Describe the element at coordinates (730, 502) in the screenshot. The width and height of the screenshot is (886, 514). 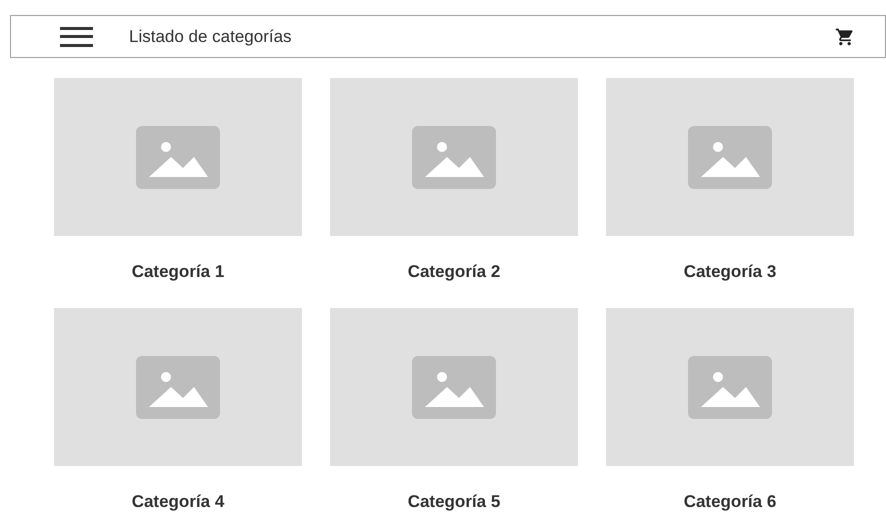
I see `category-title: Categoría 6` at that location.